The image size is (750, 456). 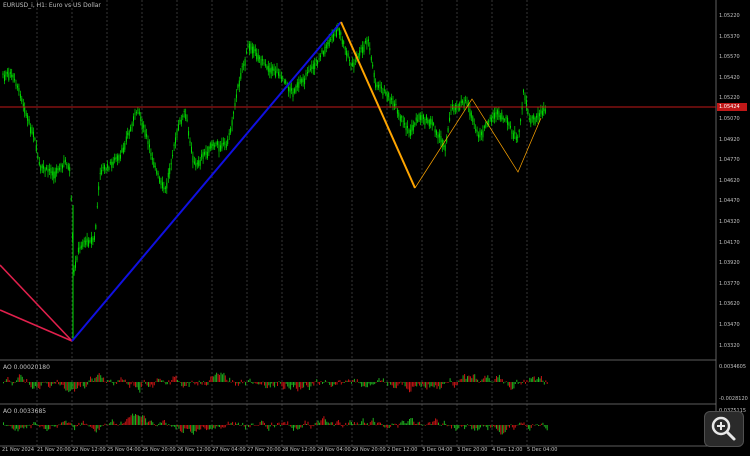 I want to click on time-axis-label: 29 Nov 20:00, so click(x=369, y=450).